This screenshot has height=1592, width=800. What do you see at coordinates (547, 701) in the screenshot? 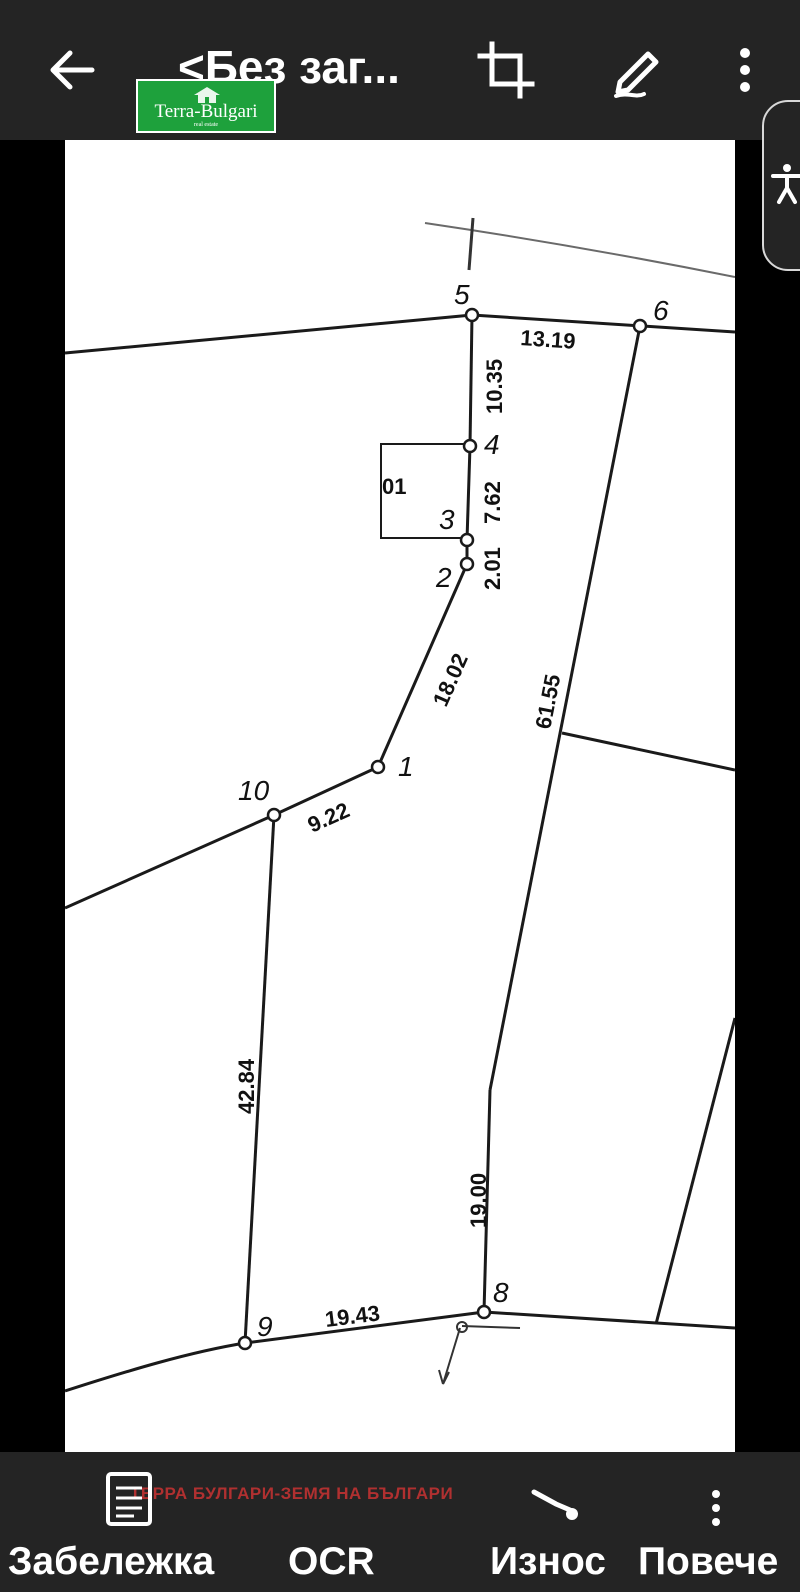
I see `distance-label: 61.55` at bounding box center [547, 701].